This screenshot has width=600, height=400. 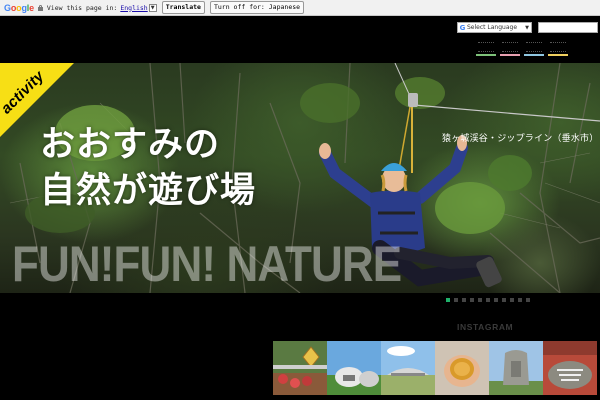 What do you see at coordinates (19, 7) in the screenshot?
I see `google-logo: Google` at bounding box center [19, 7].